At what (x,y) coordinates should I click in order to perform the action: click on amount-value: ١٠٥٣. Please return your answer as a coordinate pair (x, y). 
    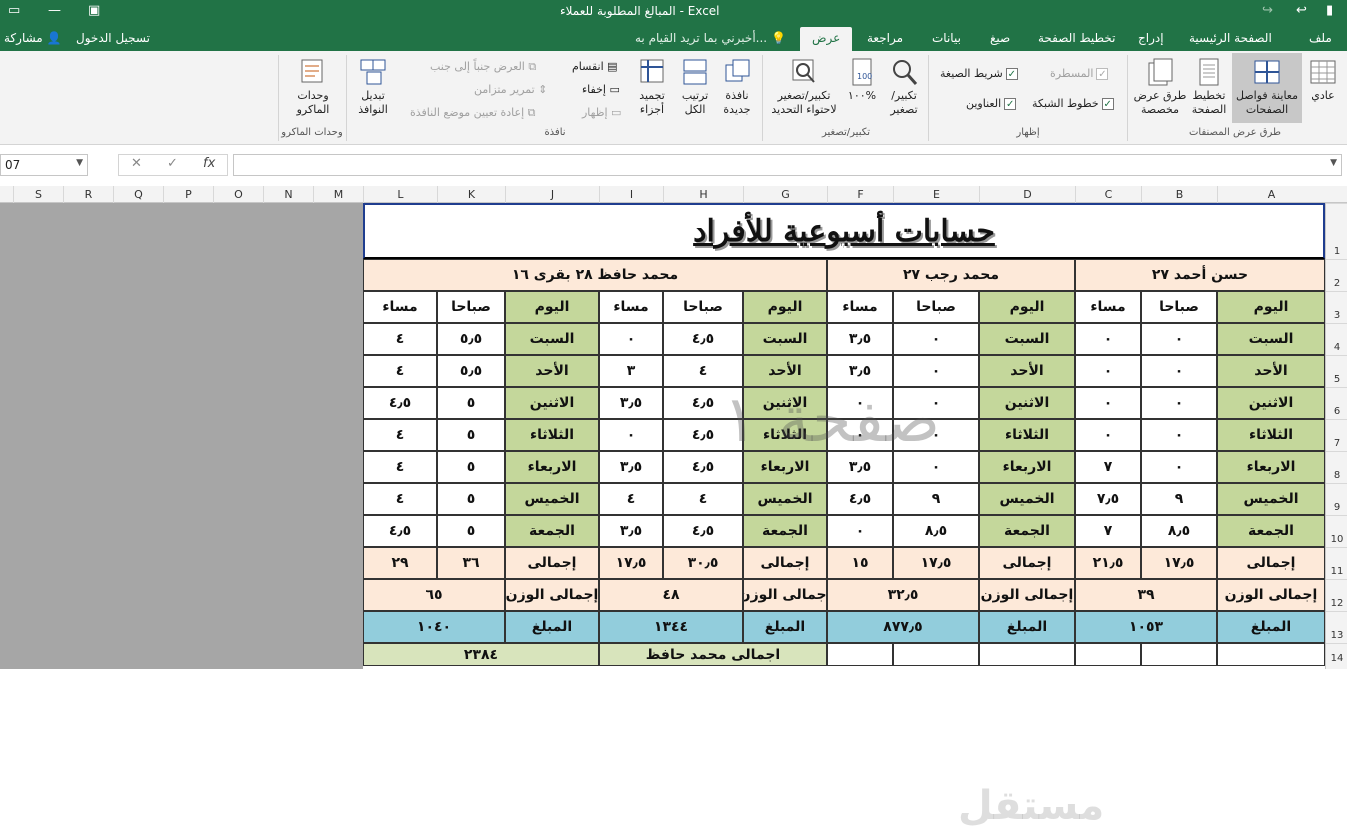
    Looking at the image, I should click on (1146, 627).